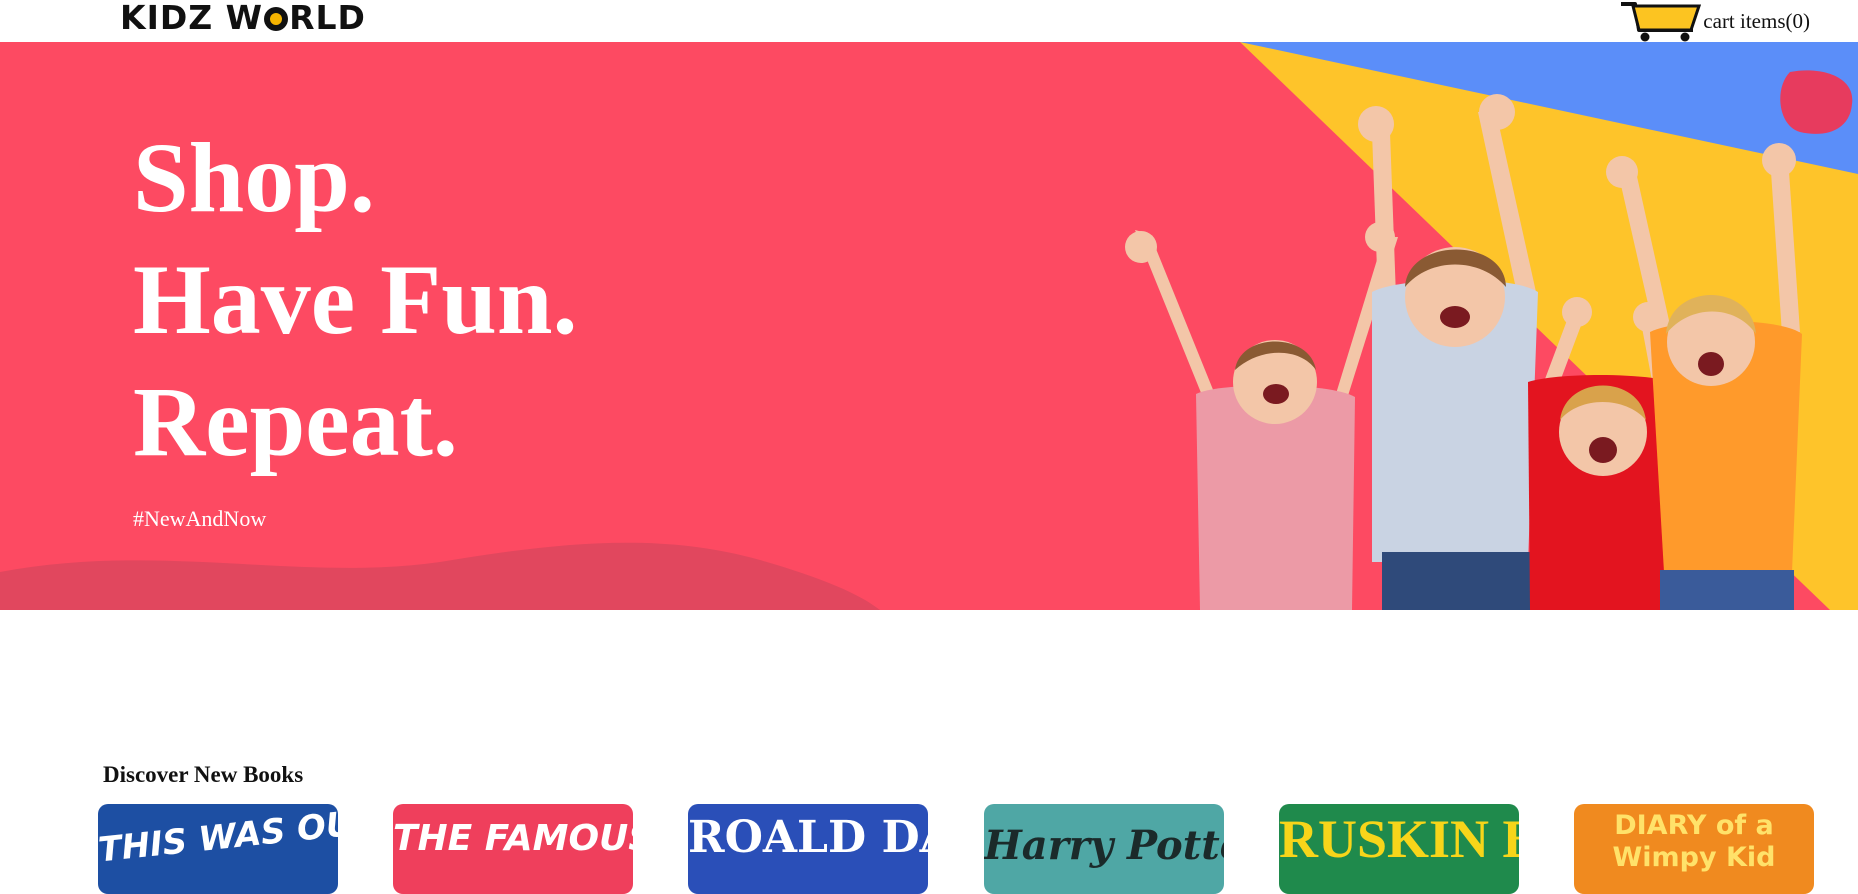  I want to click on book-card: Harry Potter, so click(1104, 849).